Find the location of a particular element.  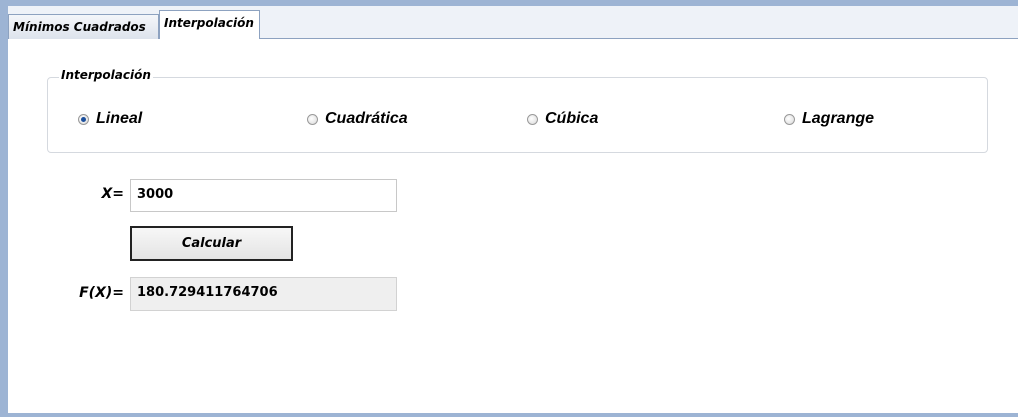

calcular-button: Calcular is located at coordinates (211, 243).